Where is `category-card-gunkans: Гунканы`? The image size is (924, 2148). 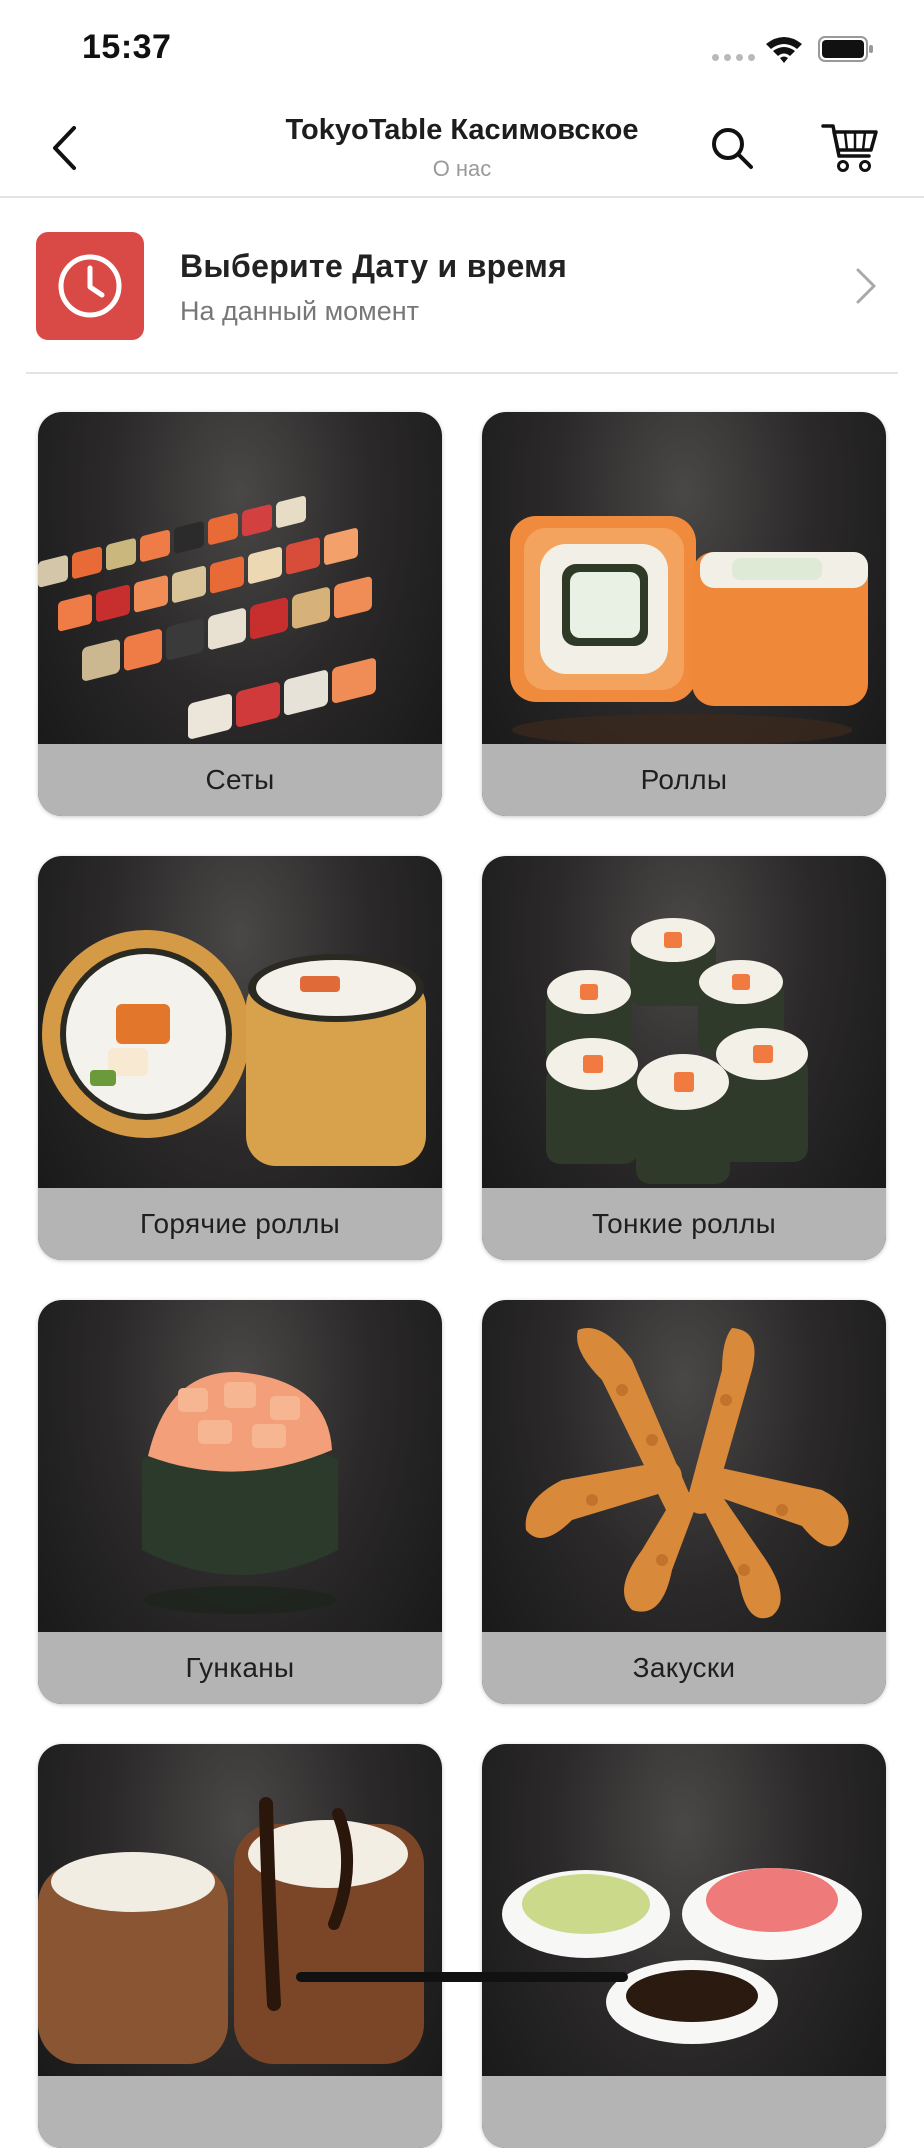
category-card-gunkans: Гунканы is located at coordinates (240, 1502).